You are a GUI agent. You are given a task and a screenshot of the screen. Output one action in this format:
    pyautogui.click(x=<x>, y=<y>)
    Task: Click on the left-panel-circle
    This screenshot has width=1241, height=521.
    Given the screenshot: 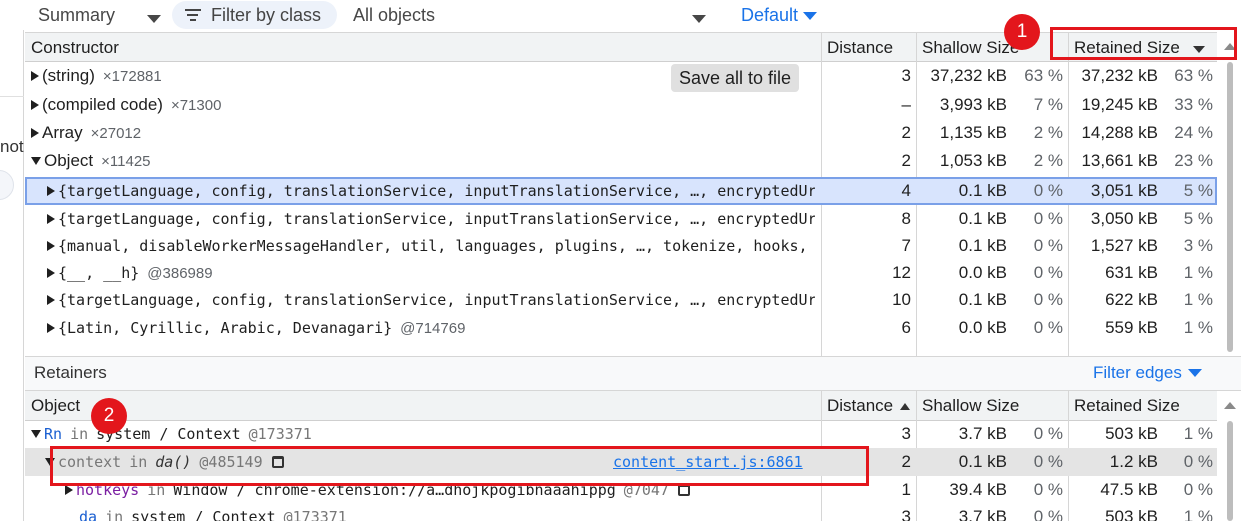 What is the action you would take?
    pyautogui.click(x=7, y=185)
    